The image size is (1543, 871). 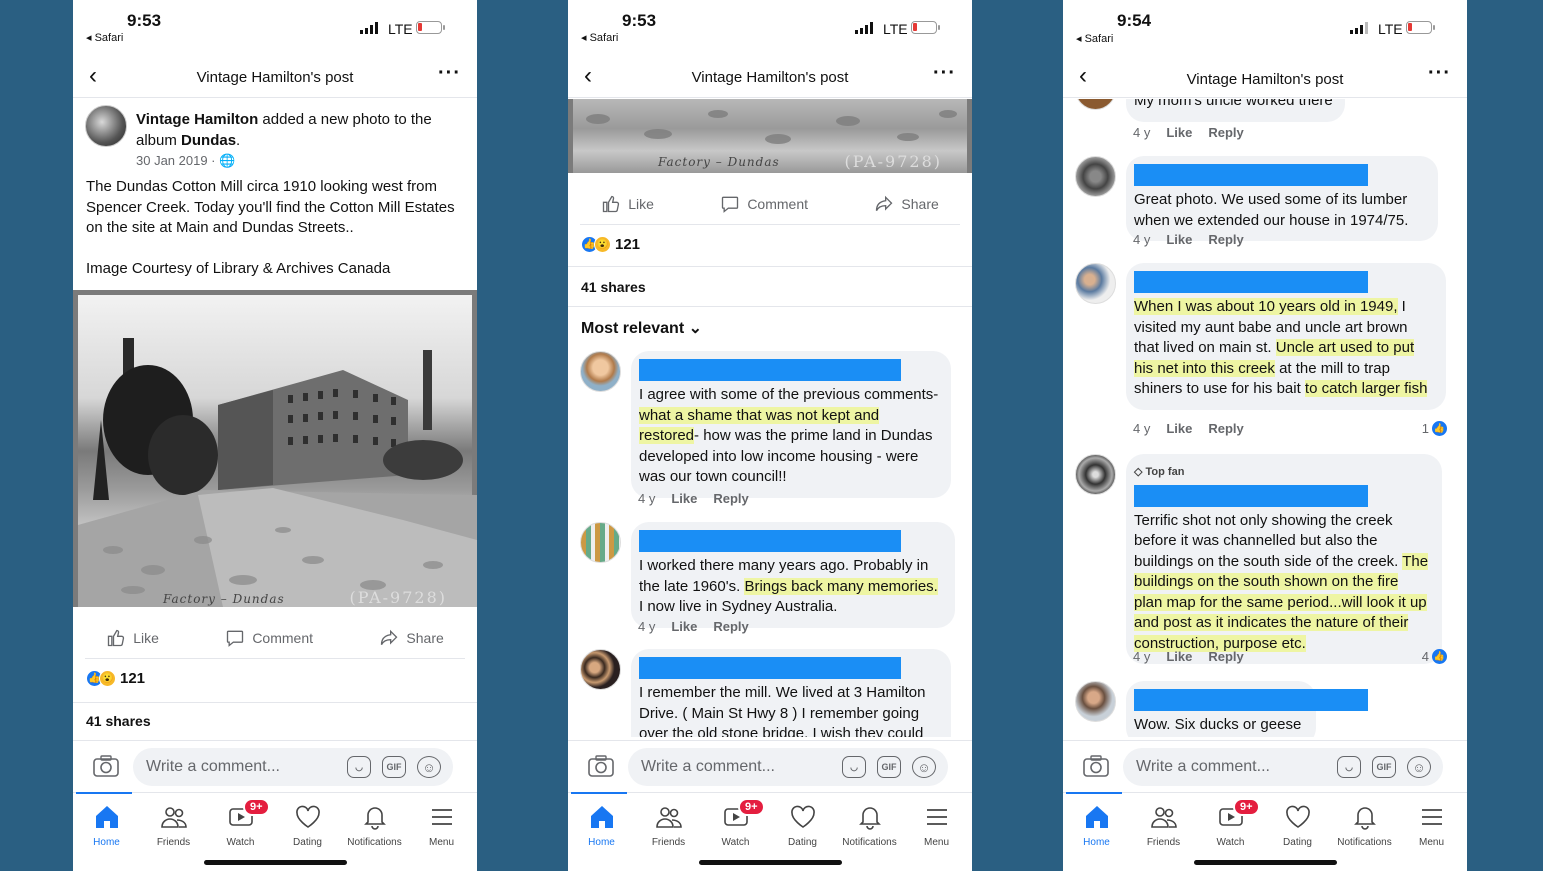 I want to click on post-date: 30 Jan 2019 · 🌐, so click(x=185, y=161).